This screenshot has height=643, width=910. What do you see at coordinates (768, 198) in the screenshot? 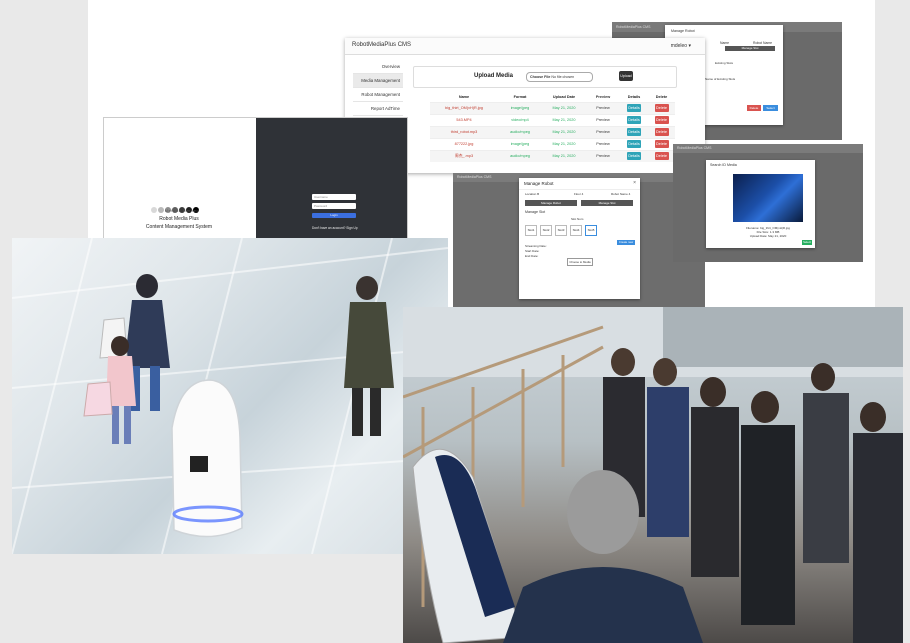
I see `media-preview-image` at bounding box center [768, 198].